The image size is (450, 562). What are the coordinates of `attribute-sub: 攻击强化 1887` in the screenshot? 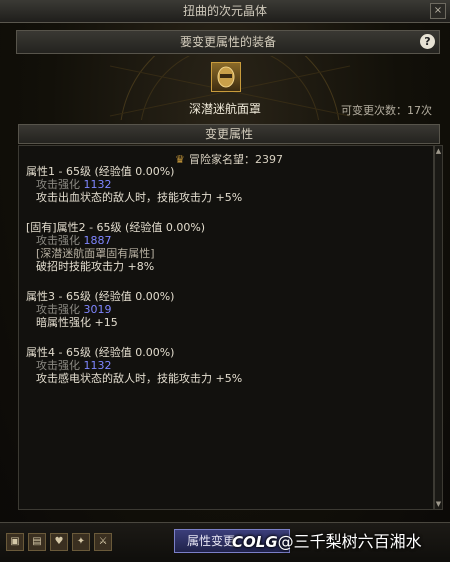 It's located at (115, 240).